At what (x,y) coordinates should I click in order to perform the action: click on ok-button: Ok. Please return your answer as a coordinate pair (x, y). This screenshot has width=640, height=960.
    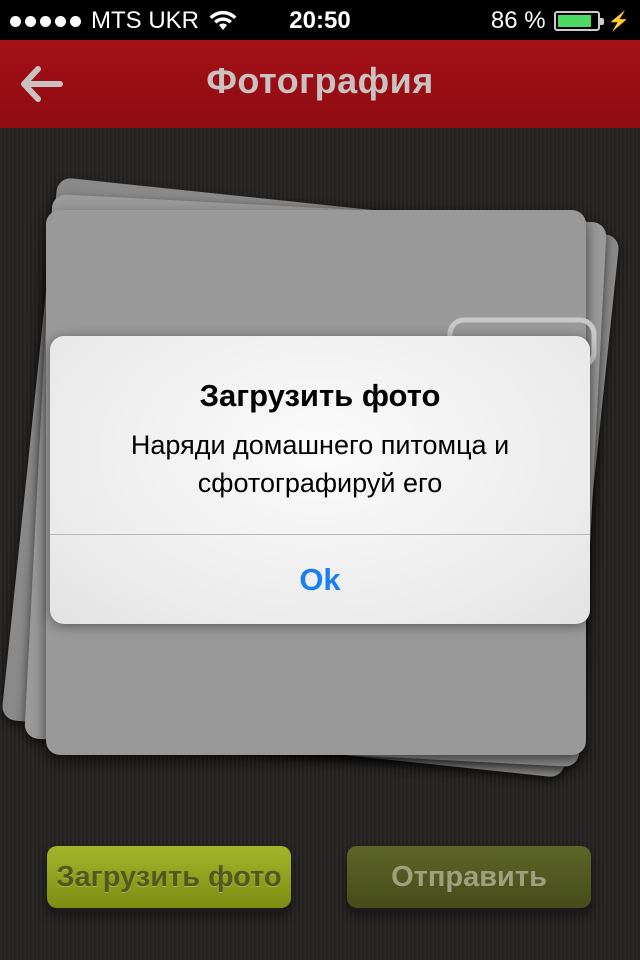
    Looking at the image, I should click on (320, 579).